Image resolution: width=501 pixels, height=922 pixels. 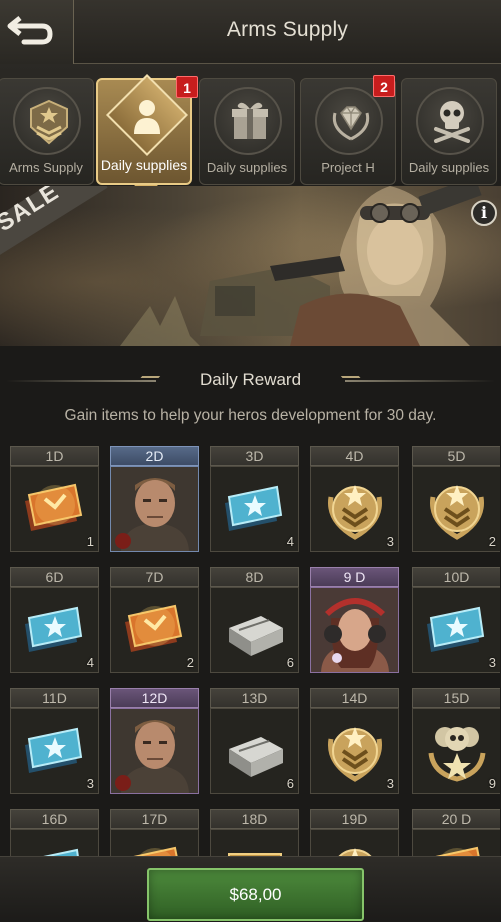 What do you see at coordinates (54, 819) in the screenshot?
I see `reward-day-label: 16D` at bounding box center [54, 819].